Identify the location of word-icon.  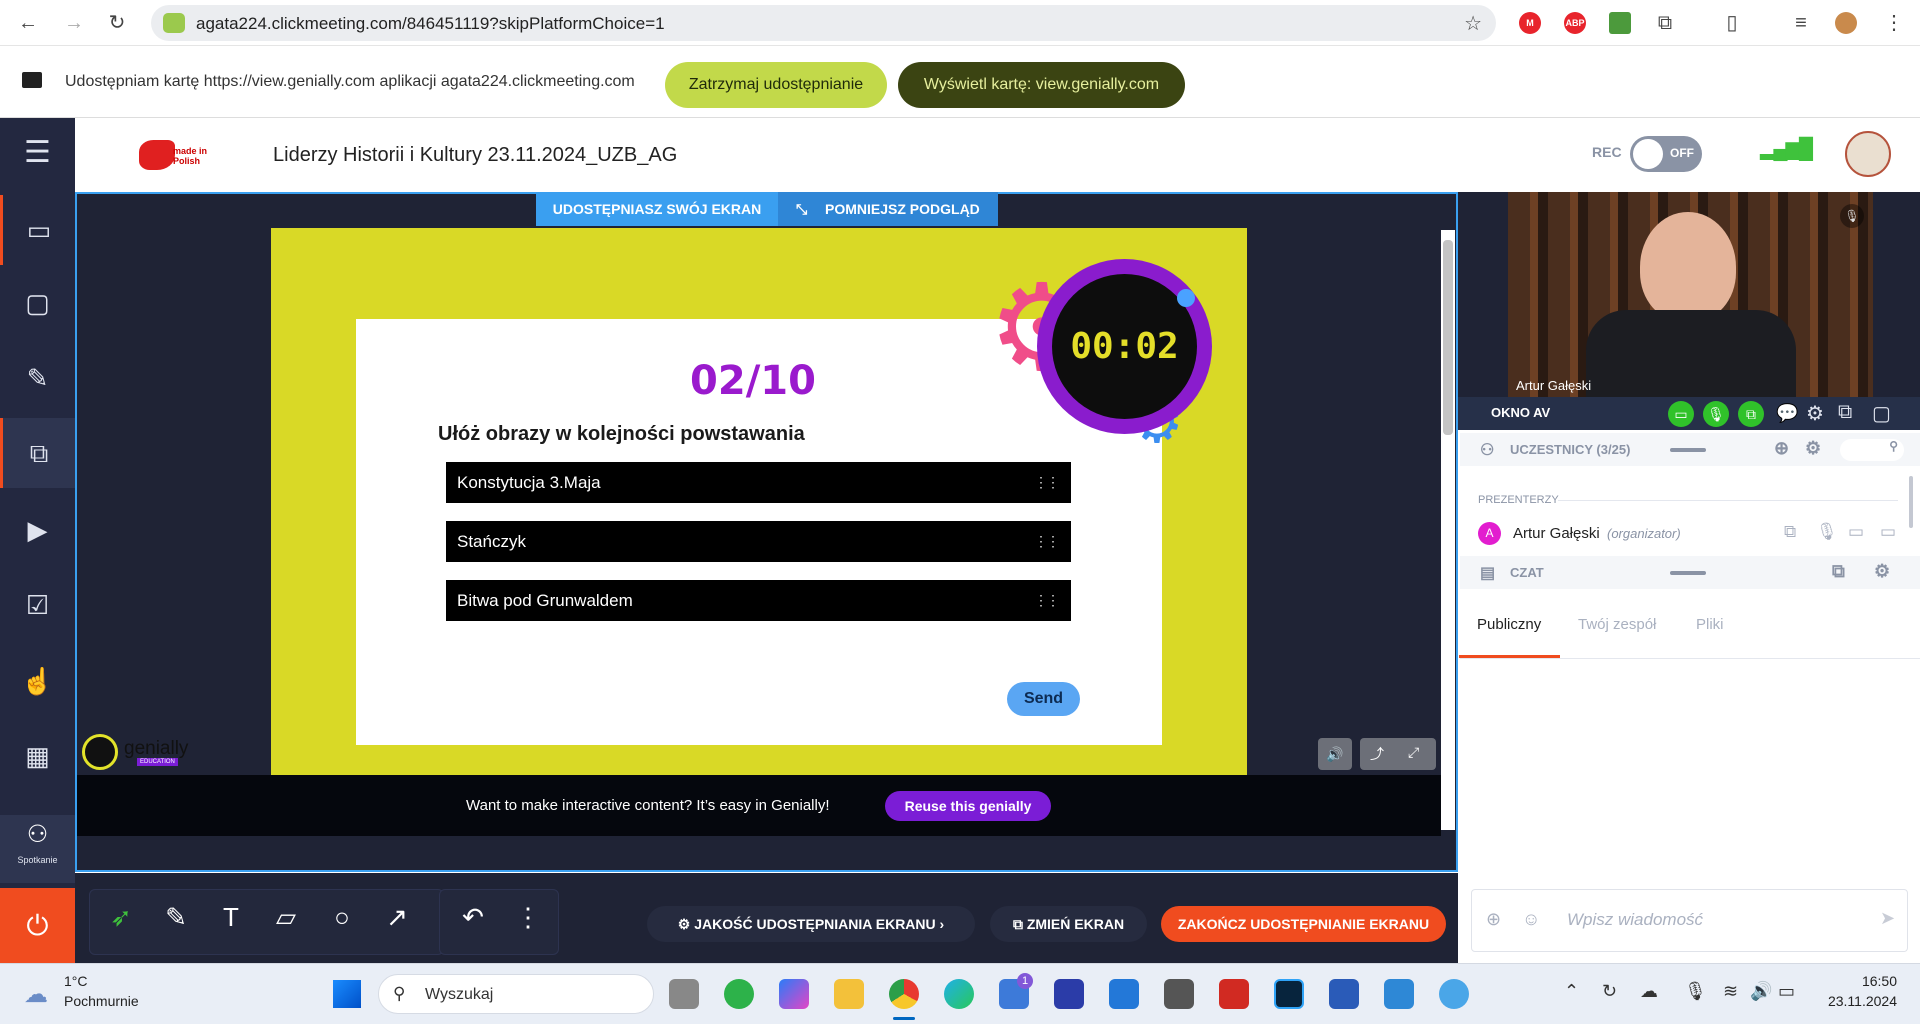
(1344, 994).